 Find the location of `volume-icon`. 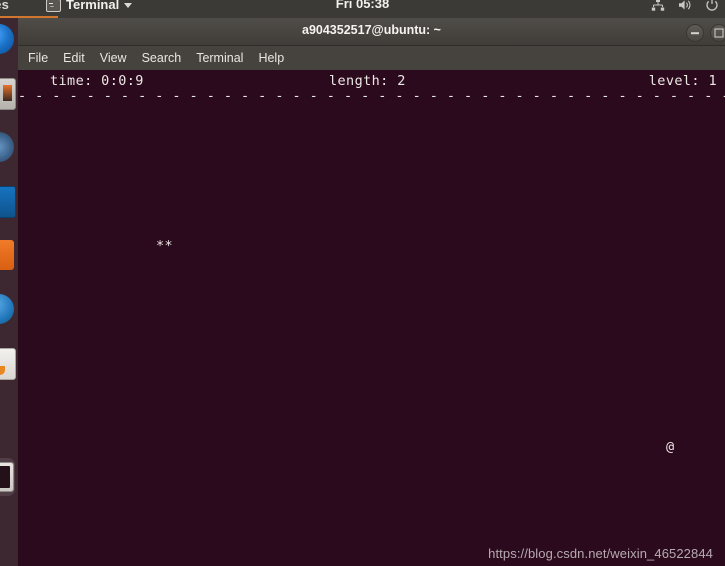

volume-icon is located at coordinates (685, 7).